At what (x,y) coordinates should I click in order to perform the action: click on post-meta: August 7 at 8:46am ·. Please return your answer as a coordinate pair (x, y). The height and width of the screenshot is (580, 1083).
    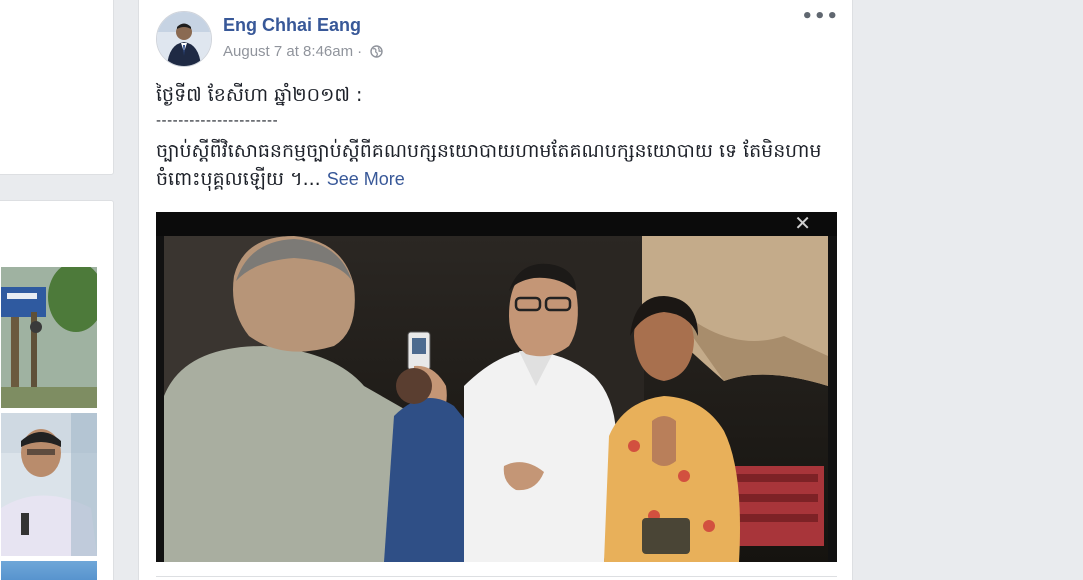
    Looking at the image, I should click on (303, 51).